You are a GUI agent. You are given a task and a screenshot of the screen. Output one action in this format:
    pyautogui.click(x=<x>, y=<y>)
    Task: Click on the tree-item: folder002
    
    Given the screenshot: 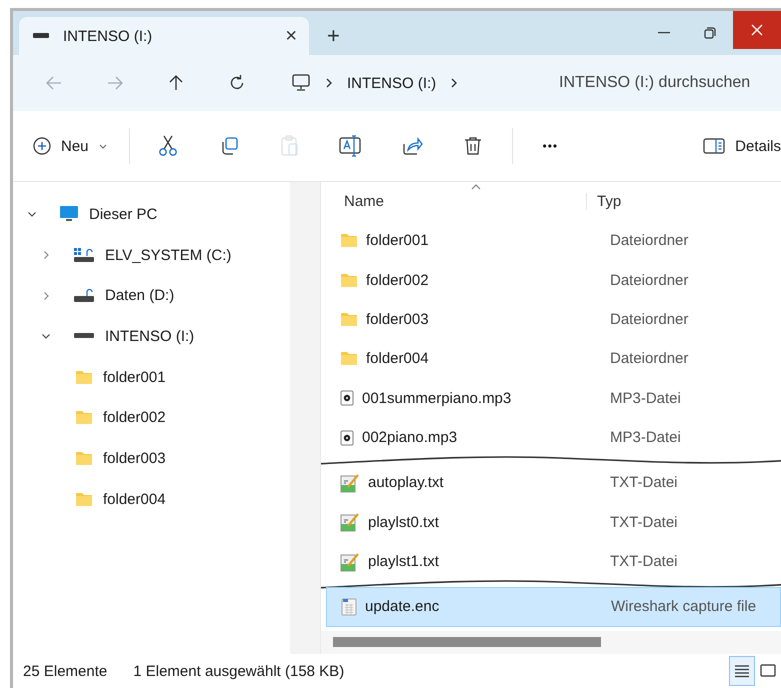 What is the action you would take?
    pyautogui.click(x=151, y=417)
    